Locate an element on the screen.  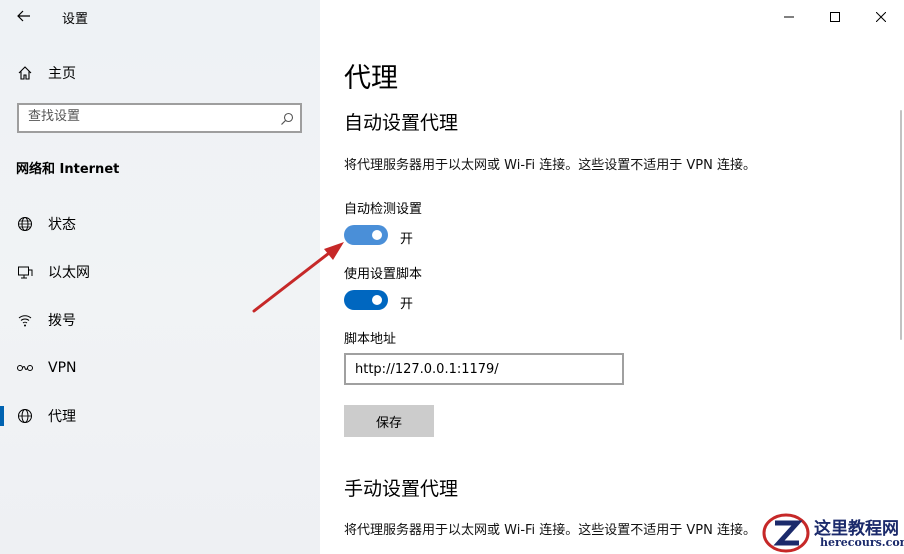
search-icon is located at coordinates (287, 120).